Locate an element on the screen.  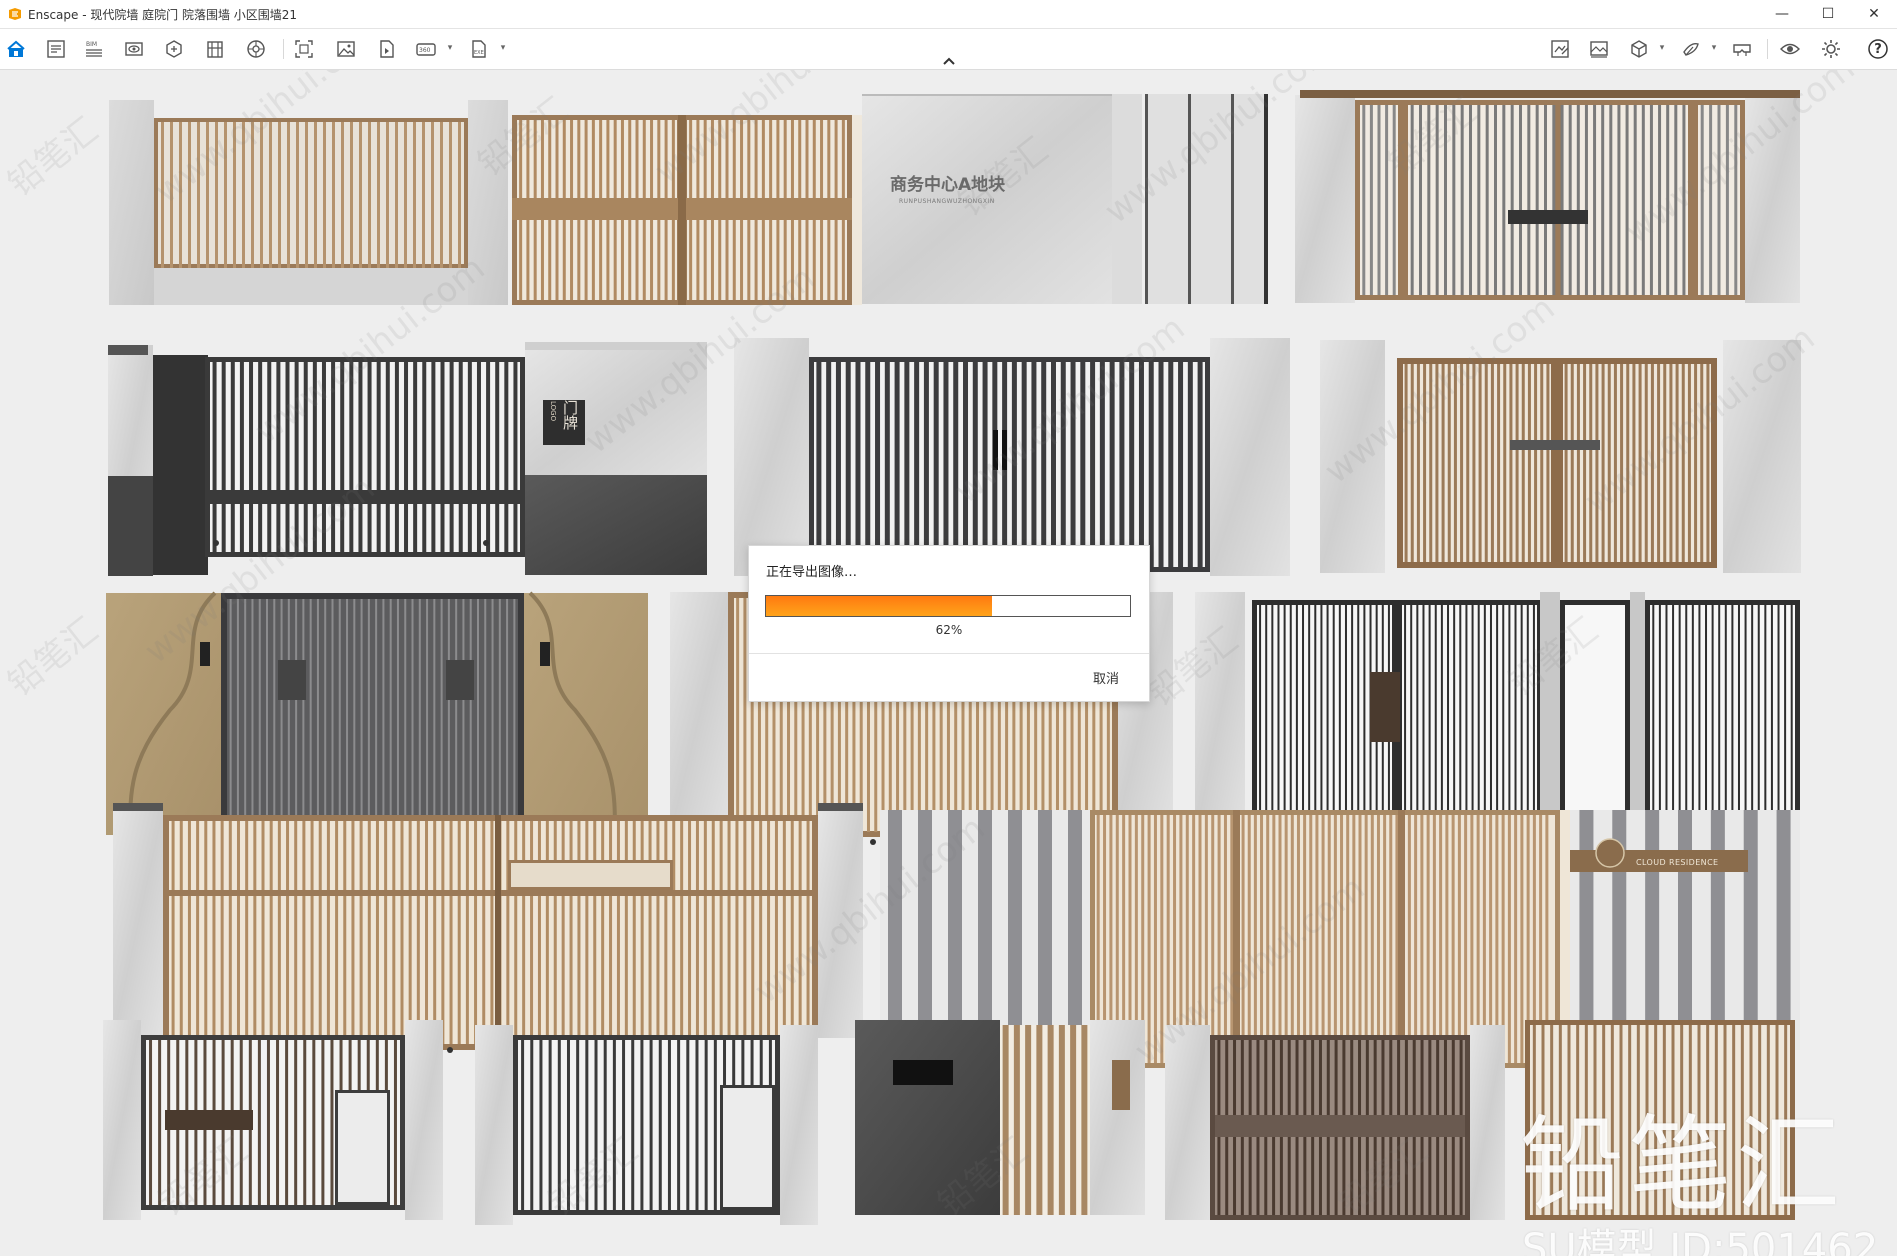
center-sign-subtext: RUNPUSHANGWUZHONGXIN is located at coordinates (947, 201).